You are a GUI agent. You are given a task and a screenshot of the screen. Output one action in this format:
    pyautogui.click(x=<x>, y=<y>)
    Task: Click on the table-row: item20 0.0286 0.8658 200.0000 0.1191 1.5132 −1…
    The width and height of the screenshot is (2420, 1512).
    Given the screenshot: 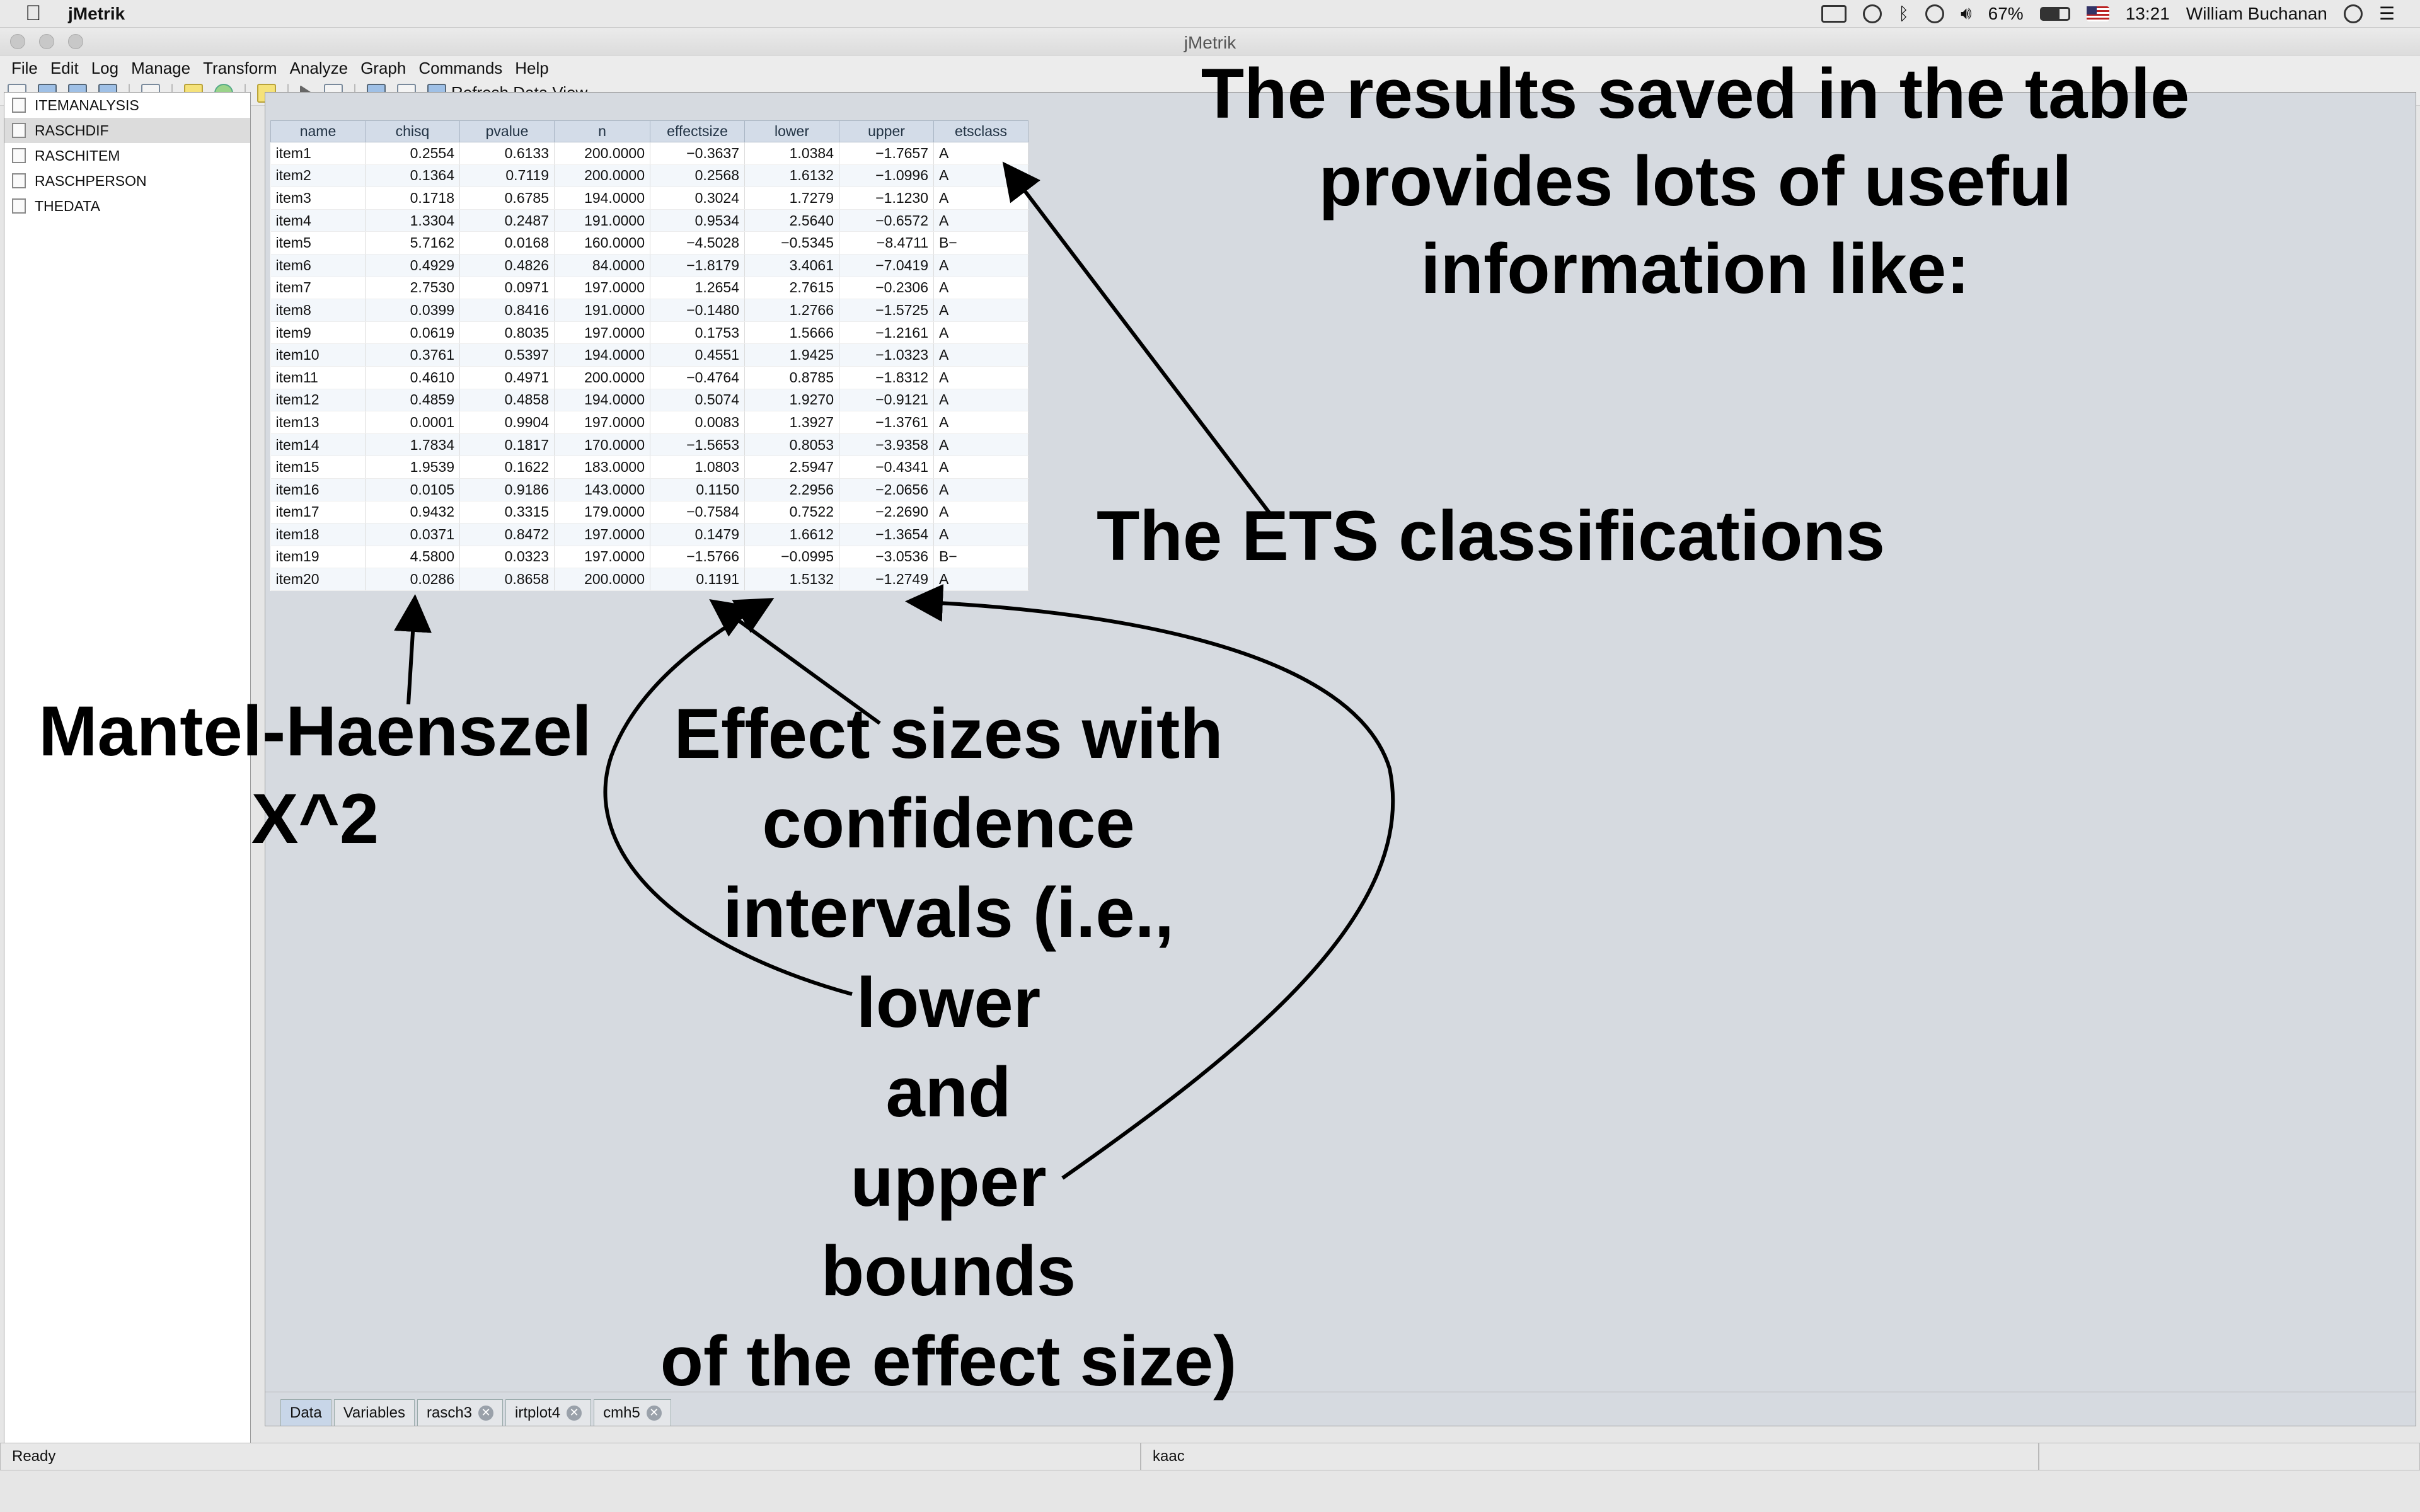 What is the action you would take?
    pyautogui.click(x=649, y=579)
    